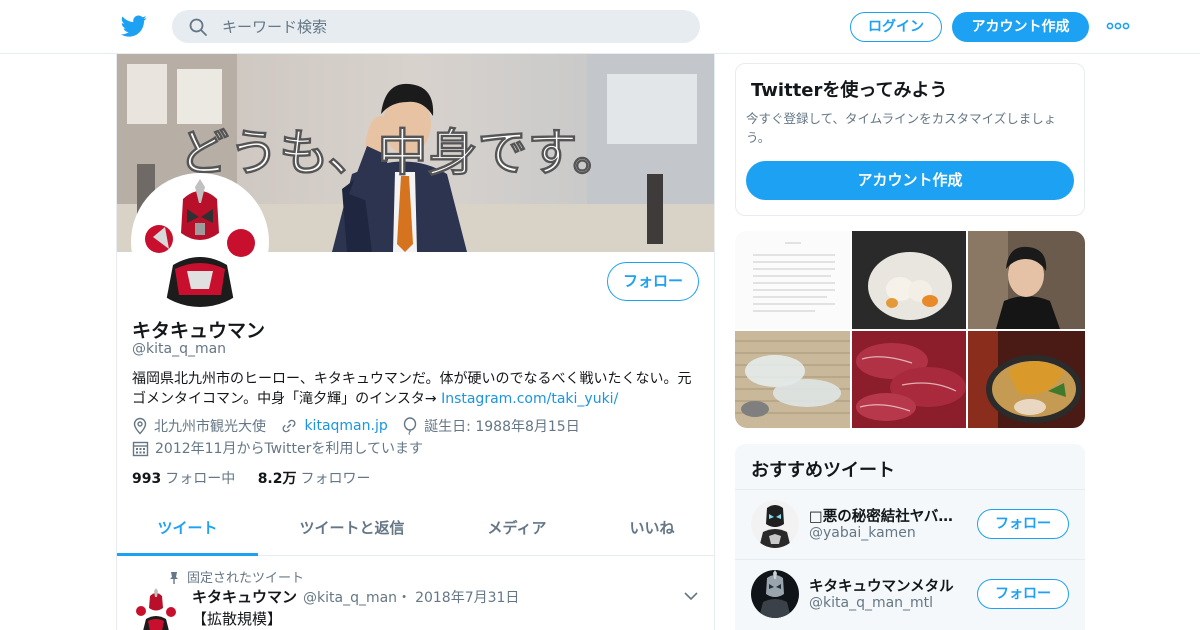  I want to click on media-thumb-ramen, so click(1026, 379).